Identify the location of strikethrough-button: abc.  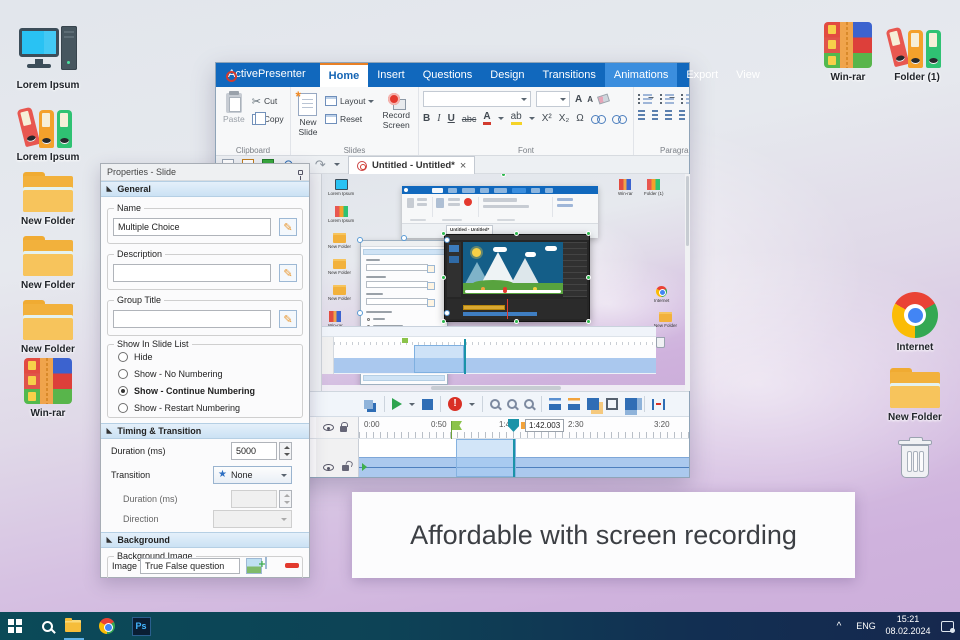
(469, 119).